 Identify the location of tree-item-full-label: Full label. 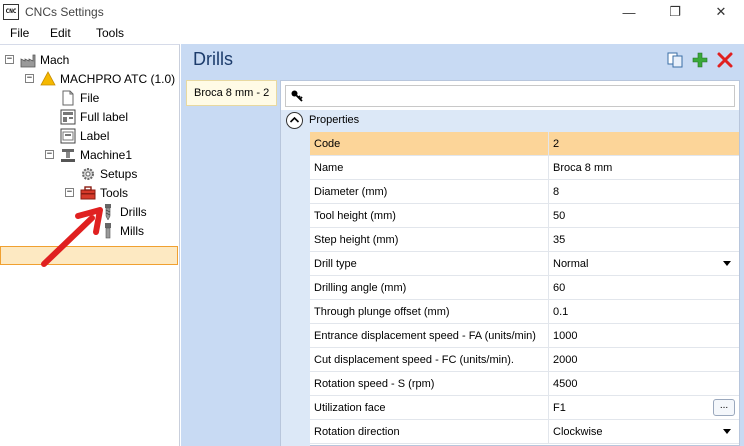
(94, 116).